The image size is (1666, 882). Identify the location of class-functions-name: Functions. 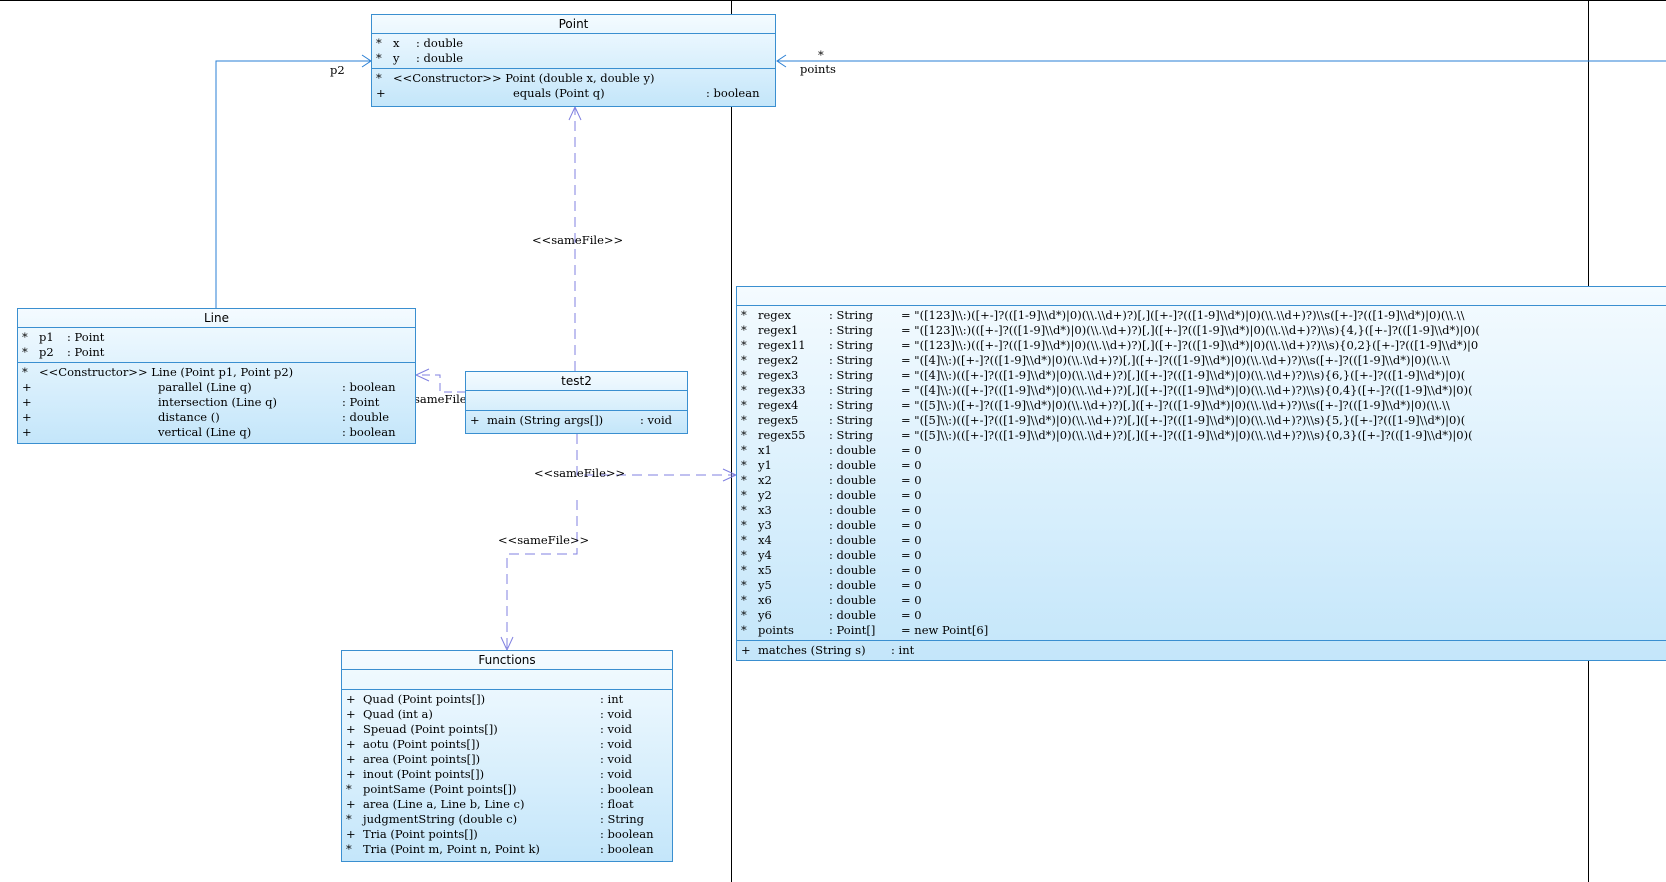
(507, 660).